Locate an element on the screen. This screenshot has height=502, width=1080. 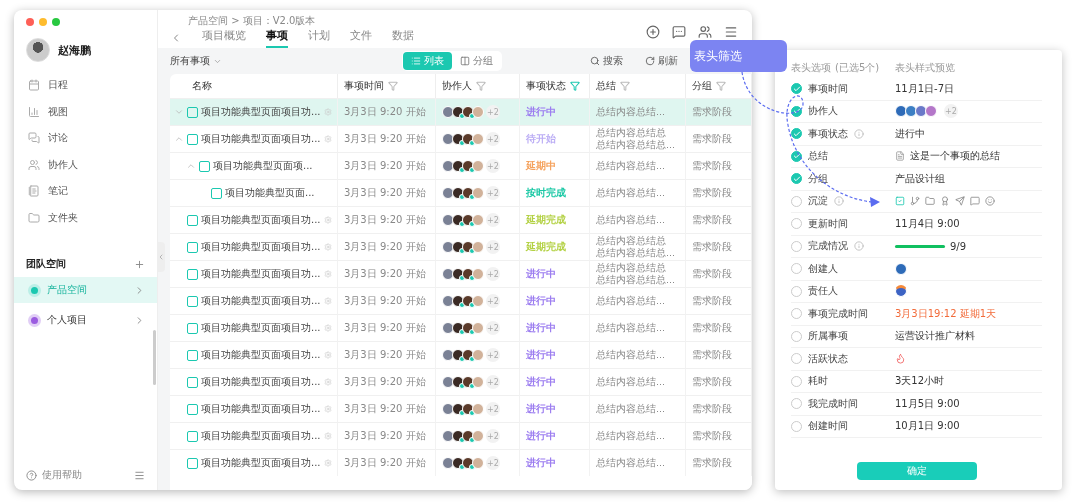
maximize-button is located at coordinates (56, 22).